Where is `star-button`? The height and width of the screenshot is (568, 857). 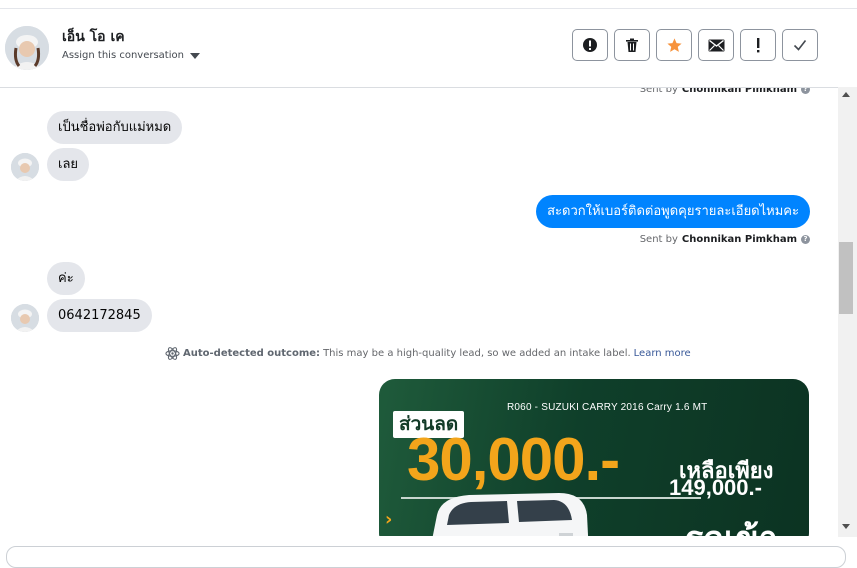 star-button is located at coordinates (674, 45).